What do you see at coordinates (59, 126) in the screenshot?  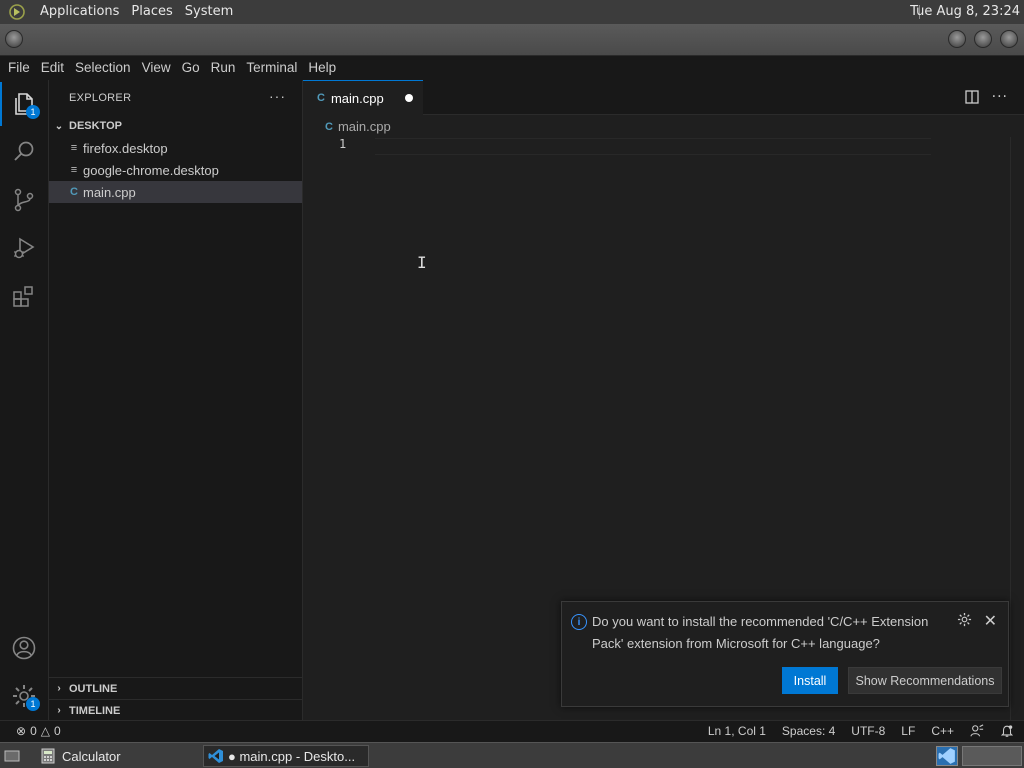 I see `chevron-down-icon: ⌄` at bounding box center [59, 126].